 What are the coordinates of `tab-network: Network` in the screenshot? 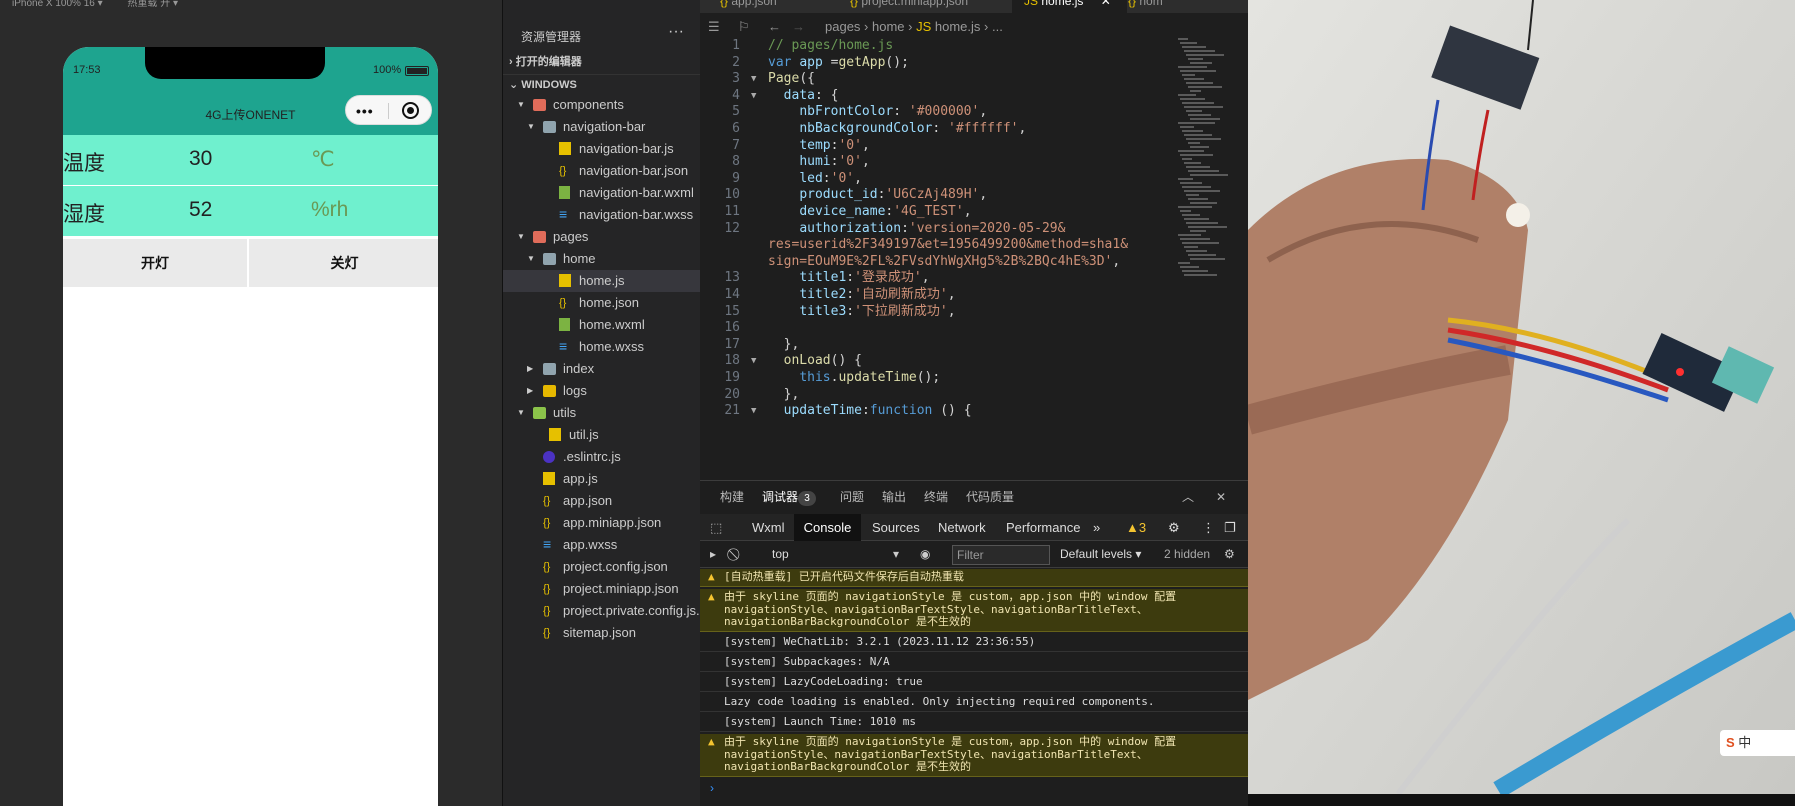 It's located at (962, 527).